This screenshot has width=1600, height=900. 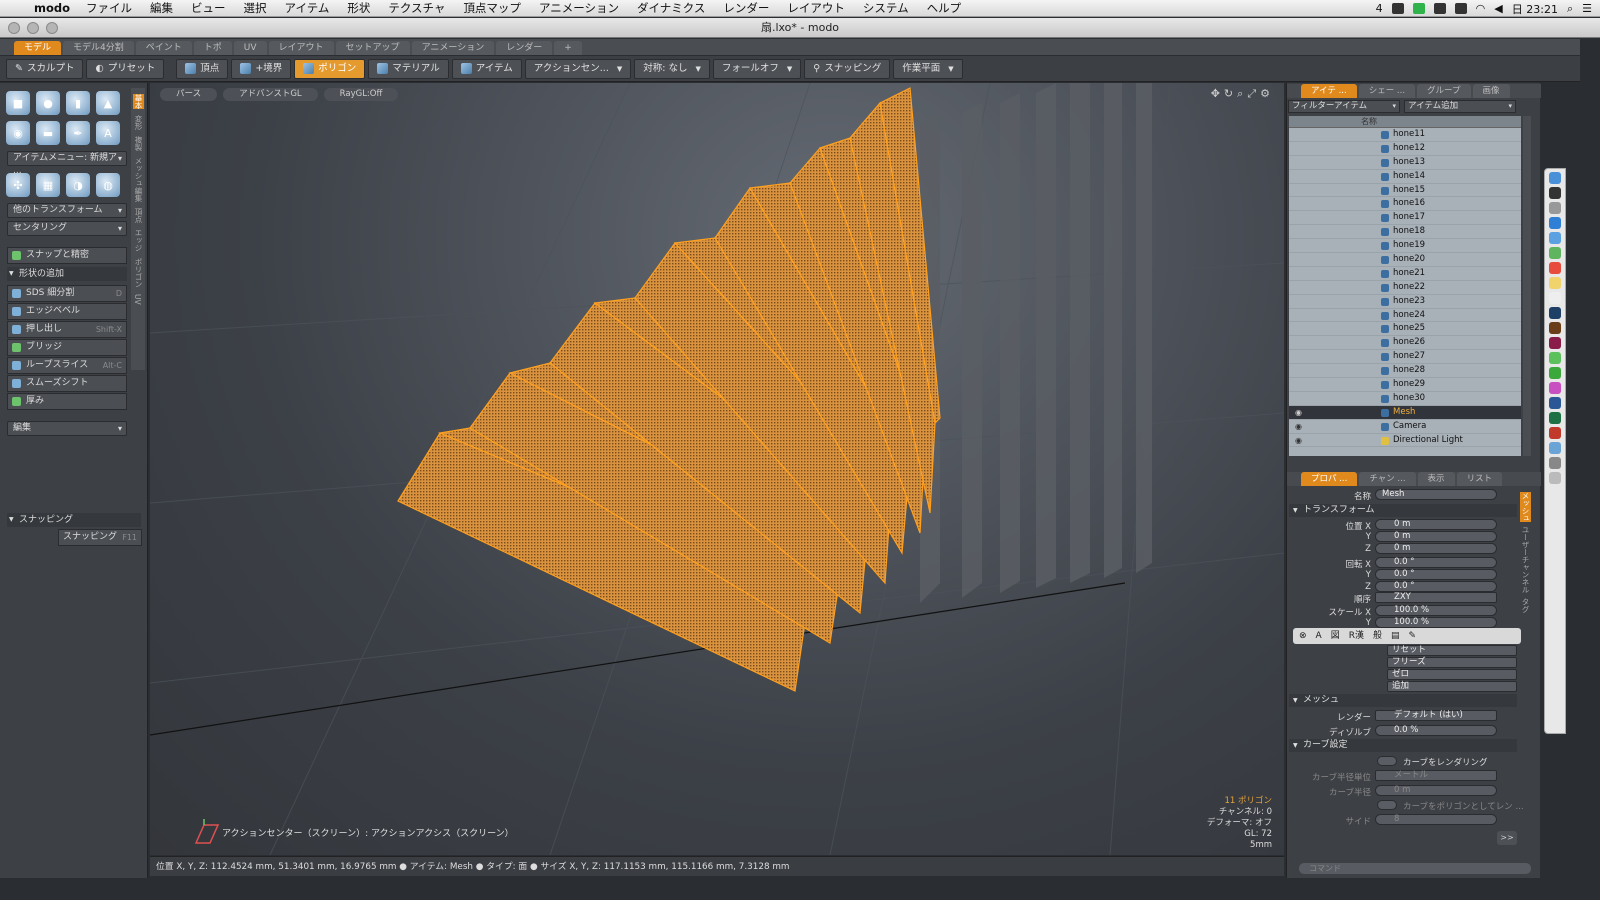 What do you see at coordinates (18, 103) in the screenshot?
I see `cube-primitive-icon: ■` at bounding box center [18, 103].